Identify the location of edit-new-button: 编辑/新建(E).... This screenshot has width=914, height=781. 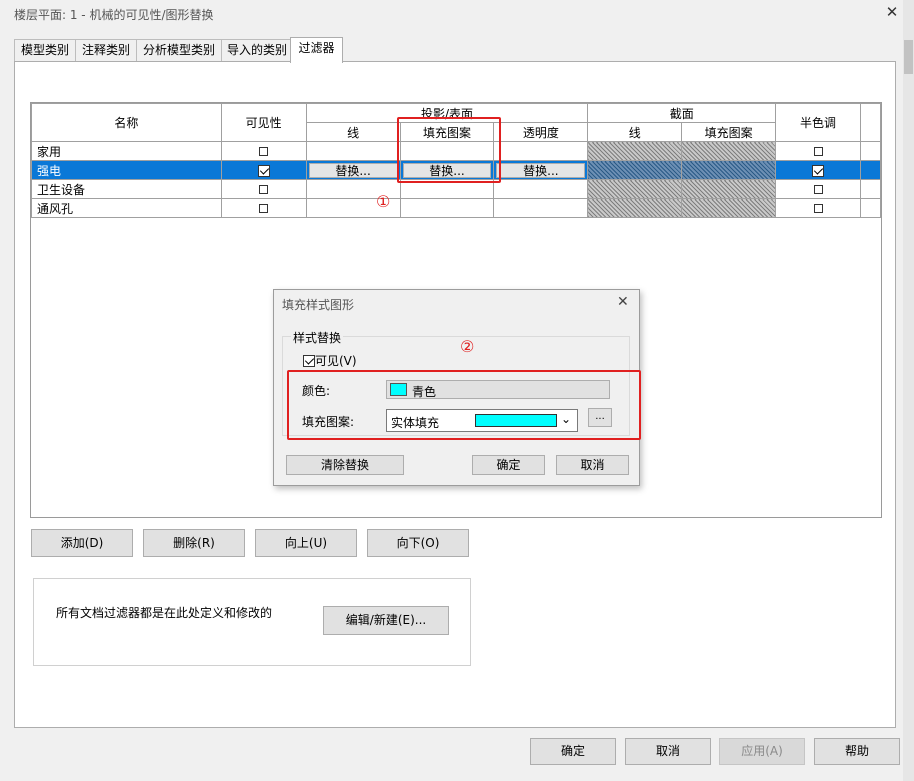
(386, 620).